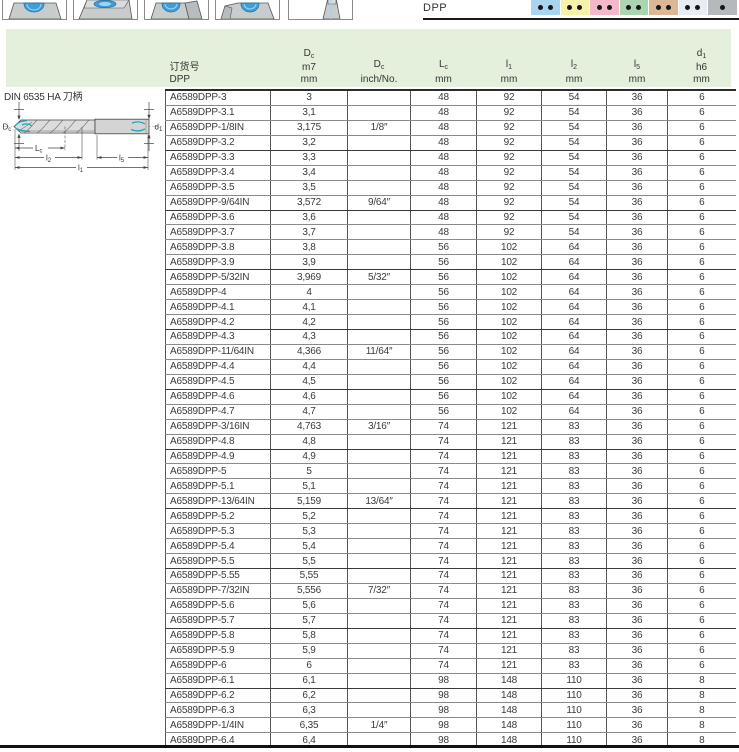 Image resolution: width=739 pixels, height=752 pixels. I want to click on value-cell: 83, so click(574, 501).